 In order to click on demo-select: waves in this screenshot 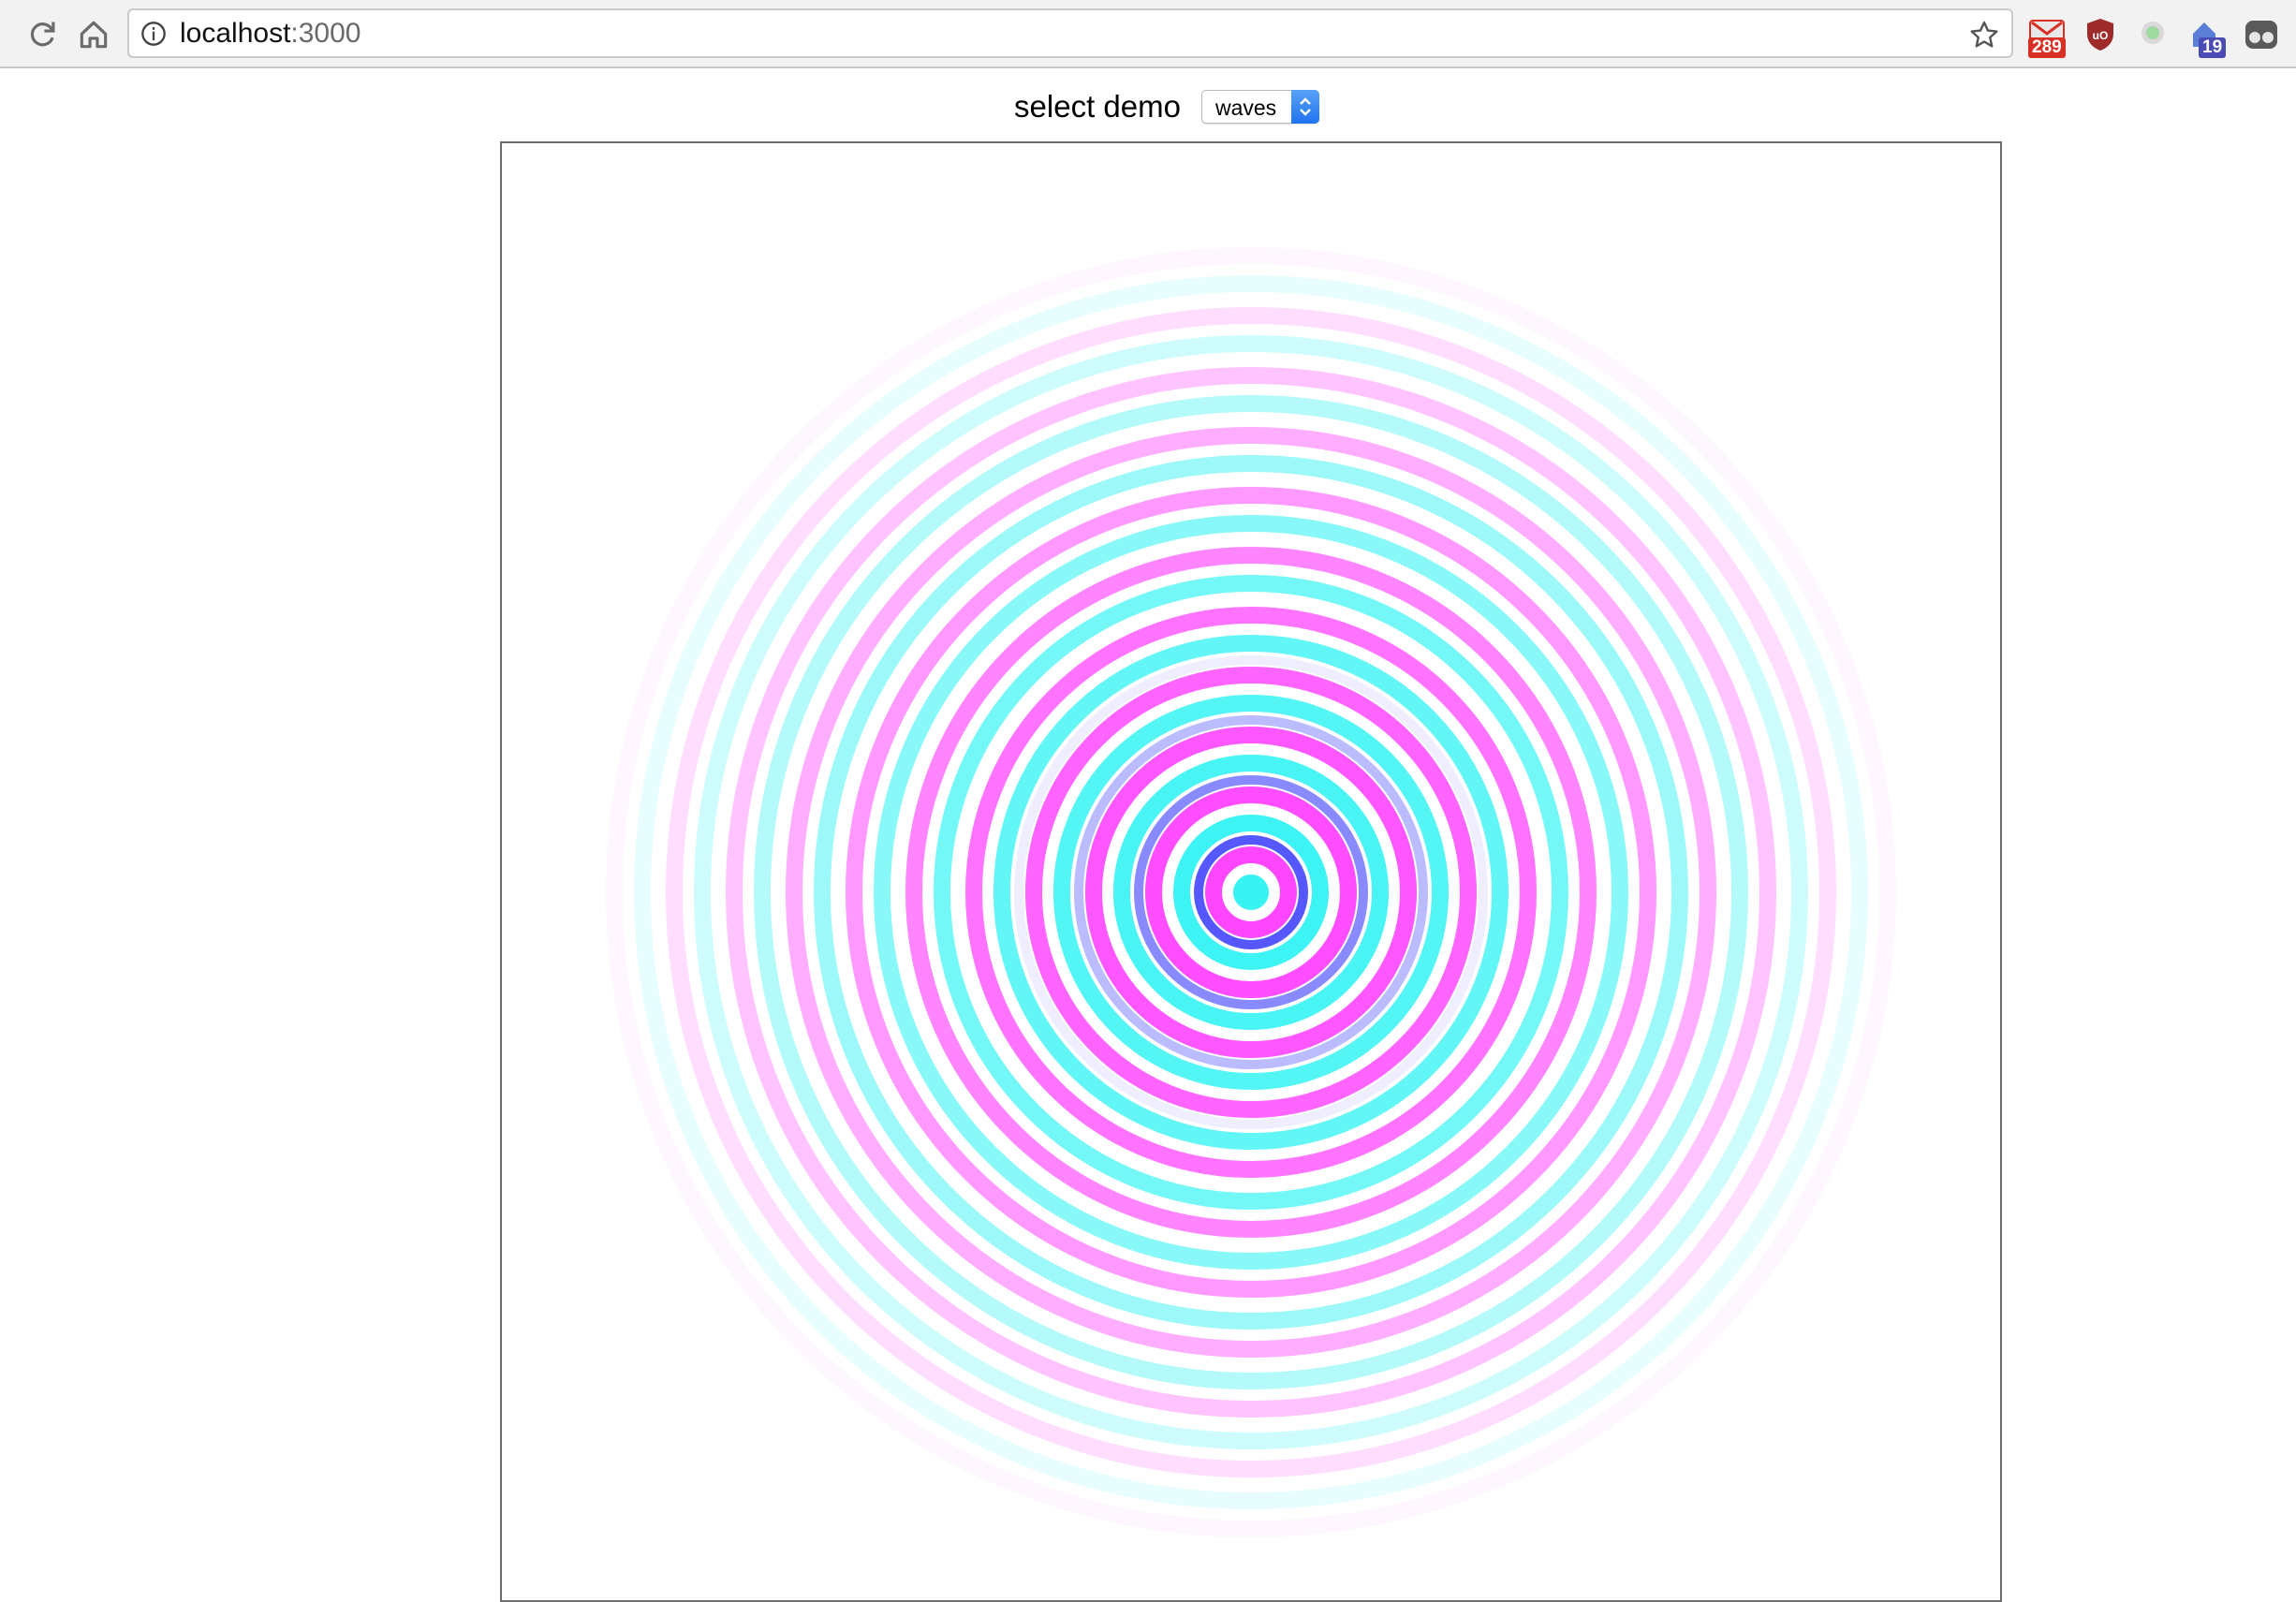, I will do `click(1259, 107)`.